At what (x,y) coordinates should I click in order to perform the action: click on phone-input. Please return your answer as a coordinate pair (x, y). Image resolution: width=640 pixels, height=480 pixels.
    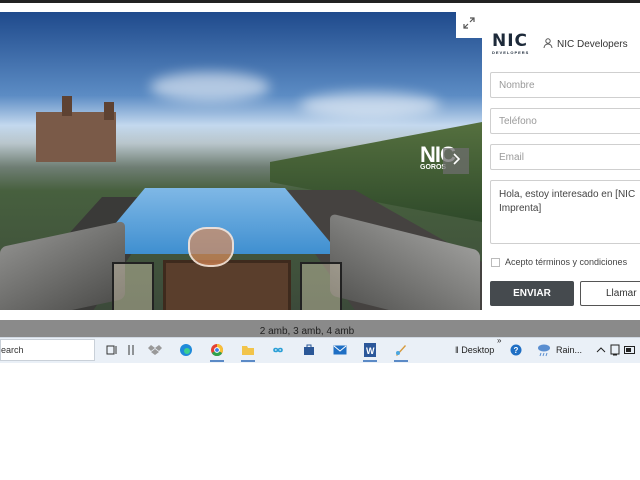
    Looking at the image, I should click on (565, 121).